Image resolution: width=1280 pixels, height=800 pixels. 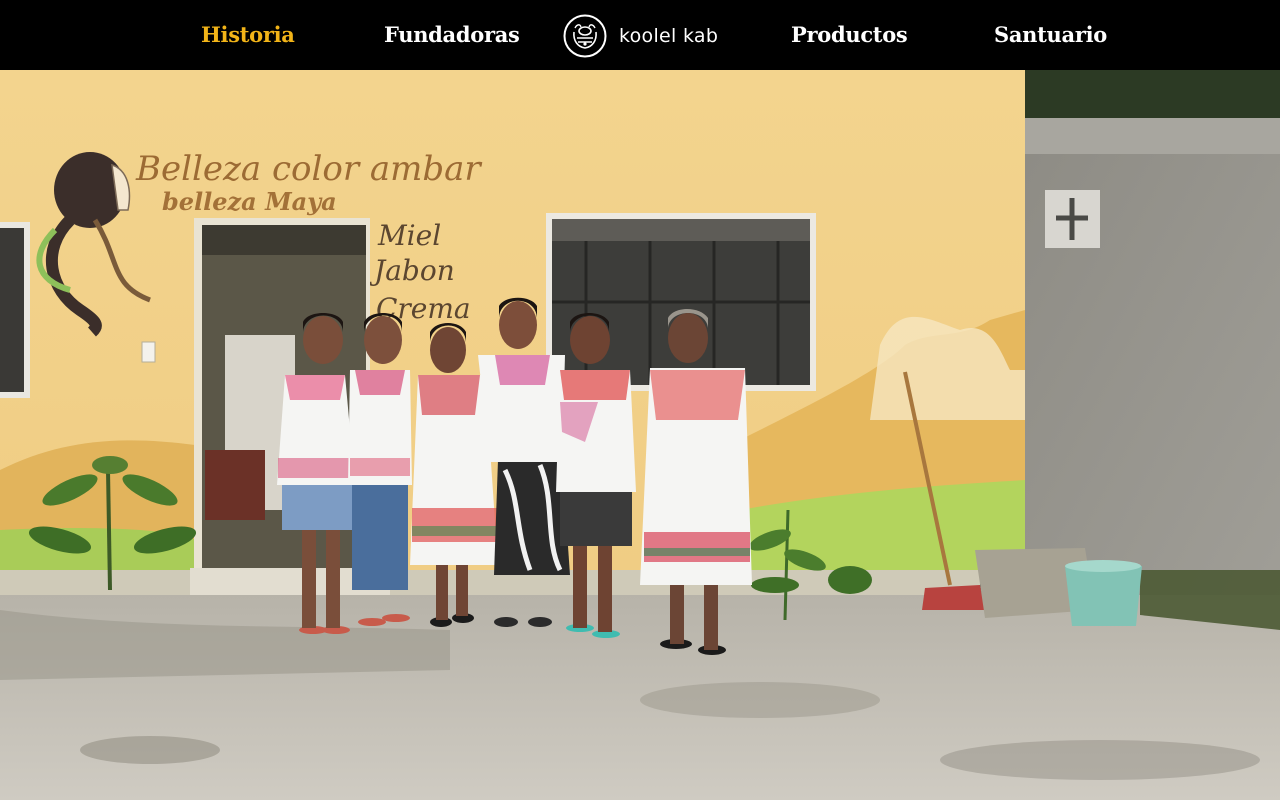 What do you see at coordinates (1050, 35) in the screenshot?
I see `nav-link-santuario: Santuario` at bounding box center [1050, 35].